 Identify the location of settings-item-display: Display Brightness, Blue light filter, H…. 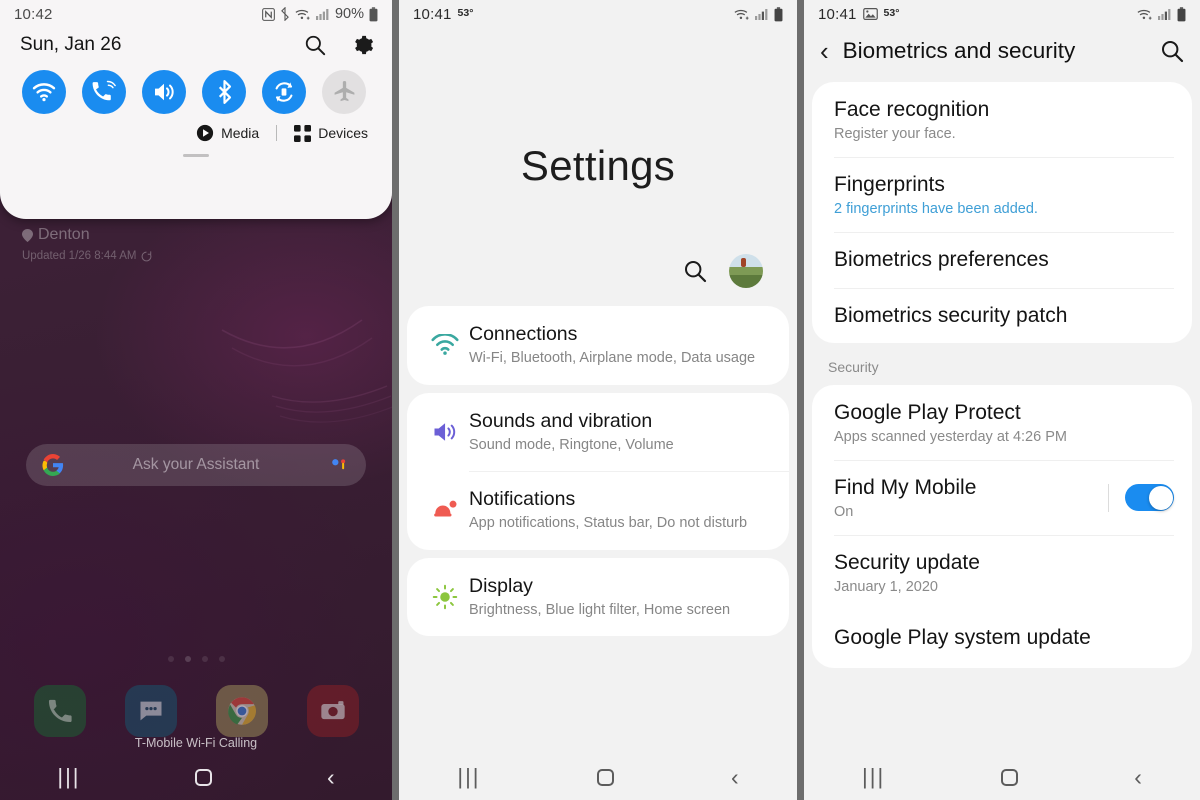
(598, 597).